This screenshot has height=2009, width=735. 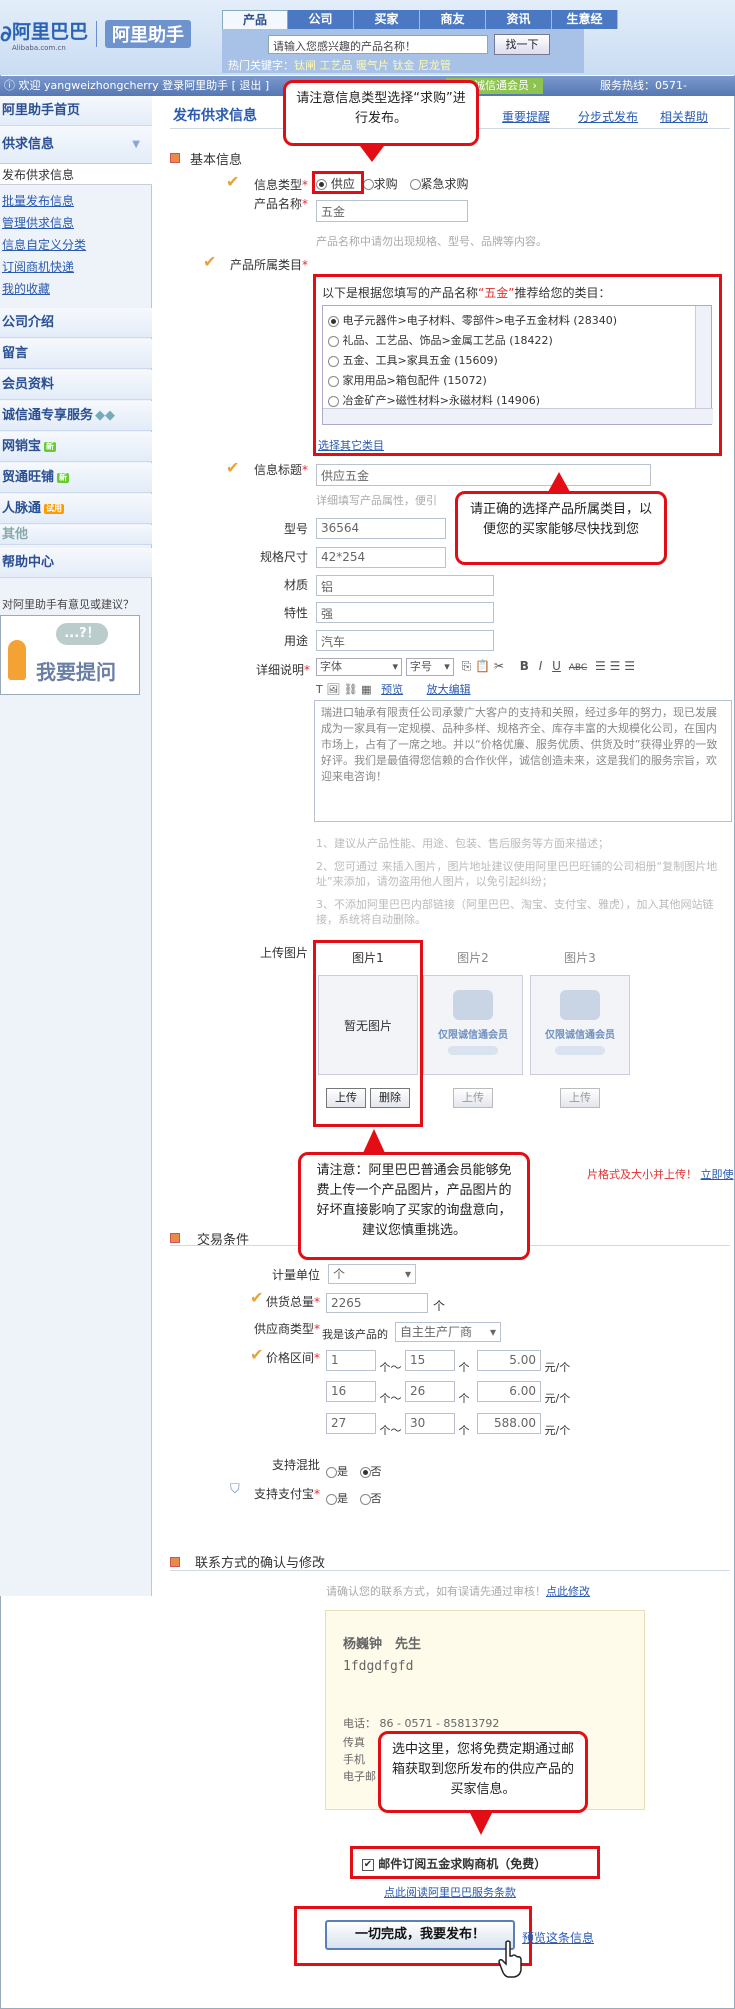 I want to click on search-button: 找一下, so click(x=522, y=44).